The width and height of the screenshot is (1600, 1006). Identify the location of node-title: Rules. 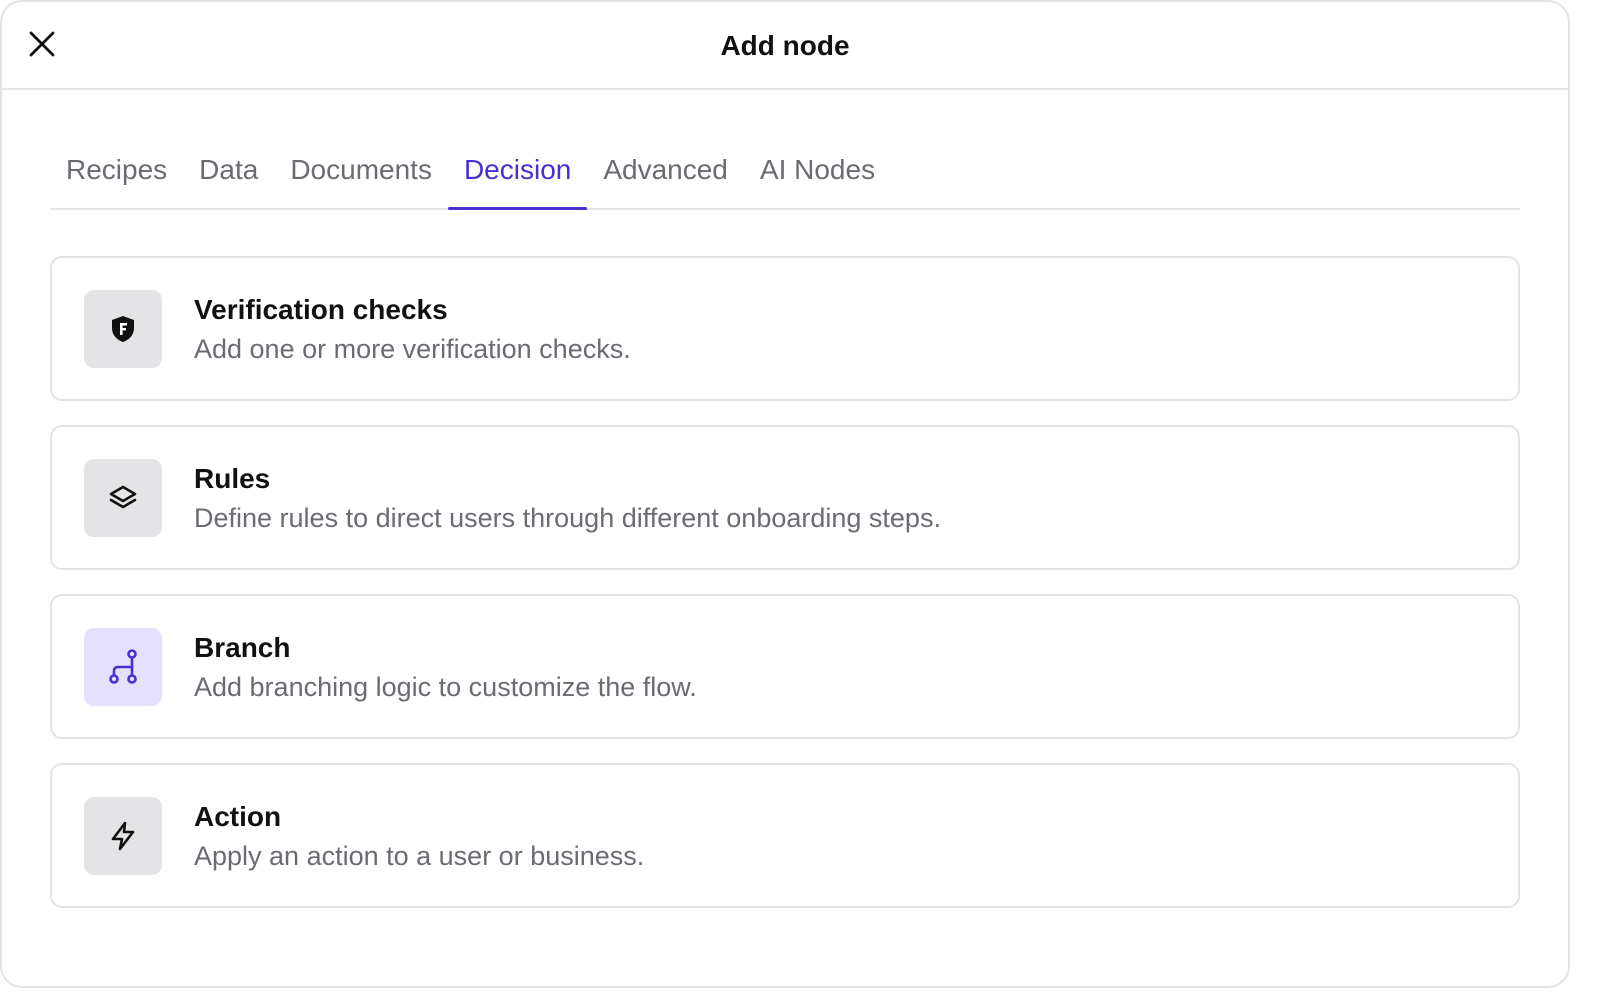
(232, 478).